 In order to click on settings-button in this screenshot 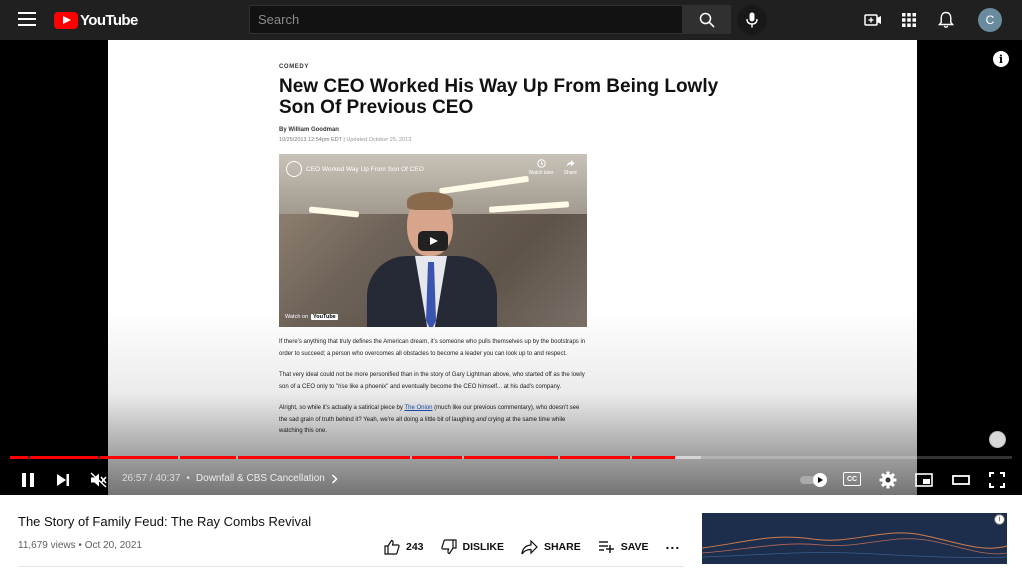, I will do `click(888, 480)`.